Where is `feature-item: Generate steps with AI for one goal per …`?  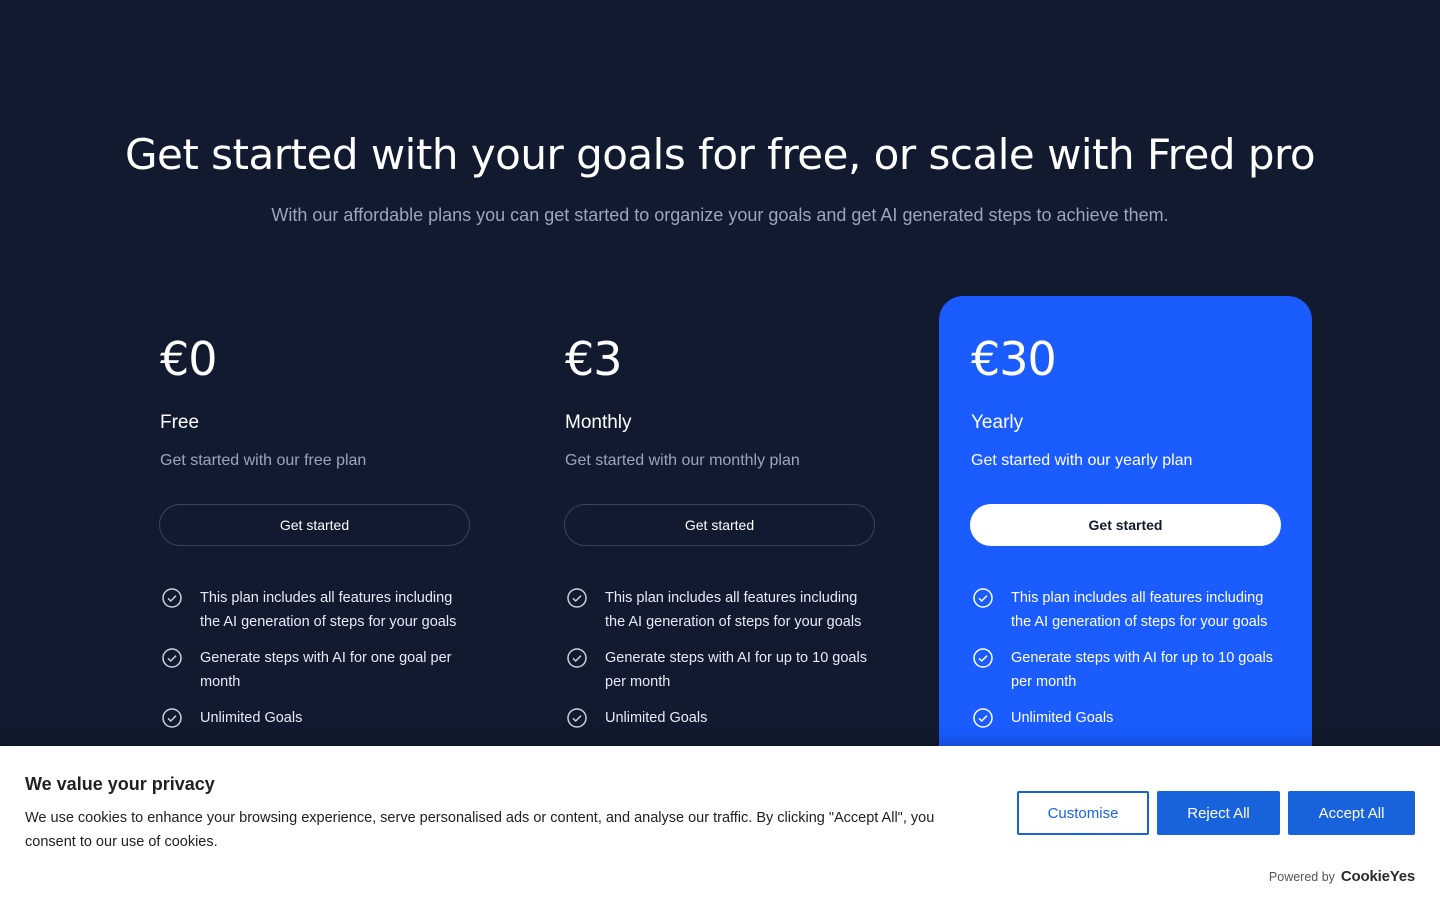
feature-item: Generate steps with AI for one goal per … is located at coordinates (314, 670).